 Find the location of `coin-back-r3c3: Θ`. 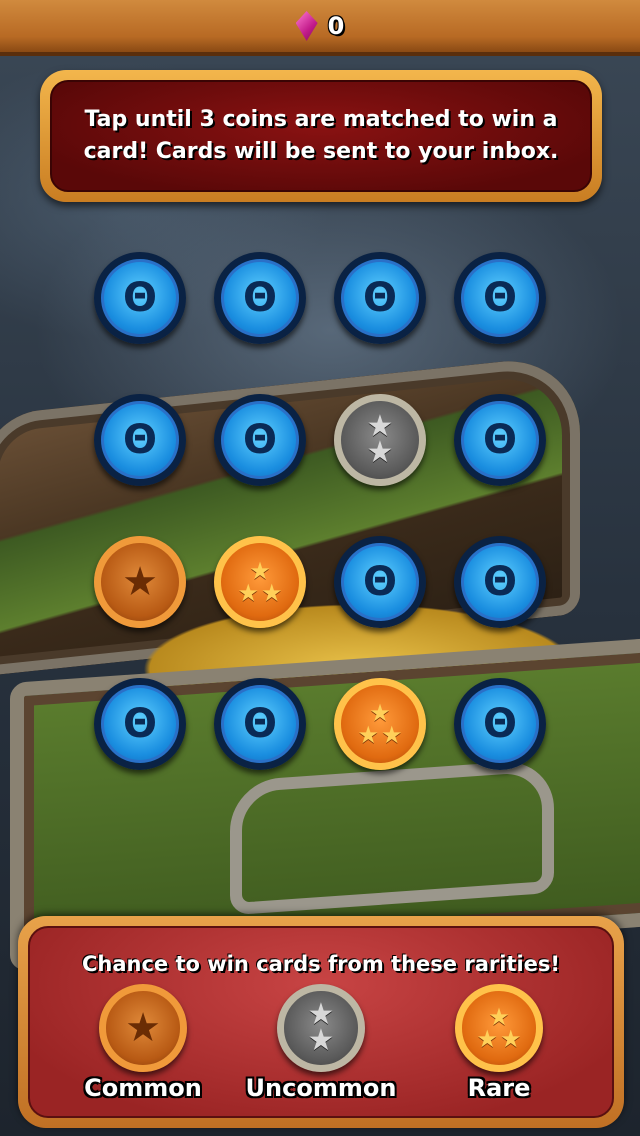

coin-back-r3c3: Θ is located at coordinates (380, 582).